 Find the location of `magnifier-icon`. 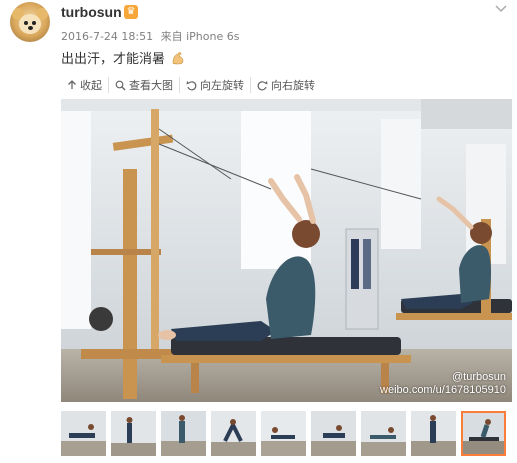

magnifier-icon is located at coordinates (120, 85).